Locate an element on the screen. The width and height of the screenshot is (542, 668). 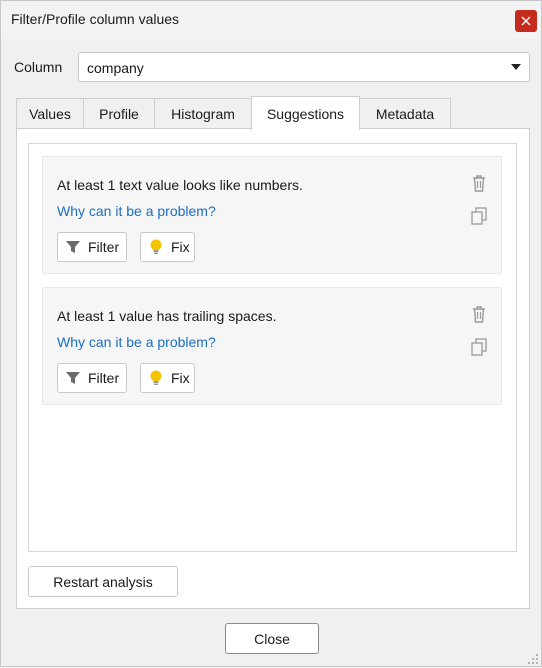
title-bar: Filter/Profile column values is located at coordinates (271, 20).